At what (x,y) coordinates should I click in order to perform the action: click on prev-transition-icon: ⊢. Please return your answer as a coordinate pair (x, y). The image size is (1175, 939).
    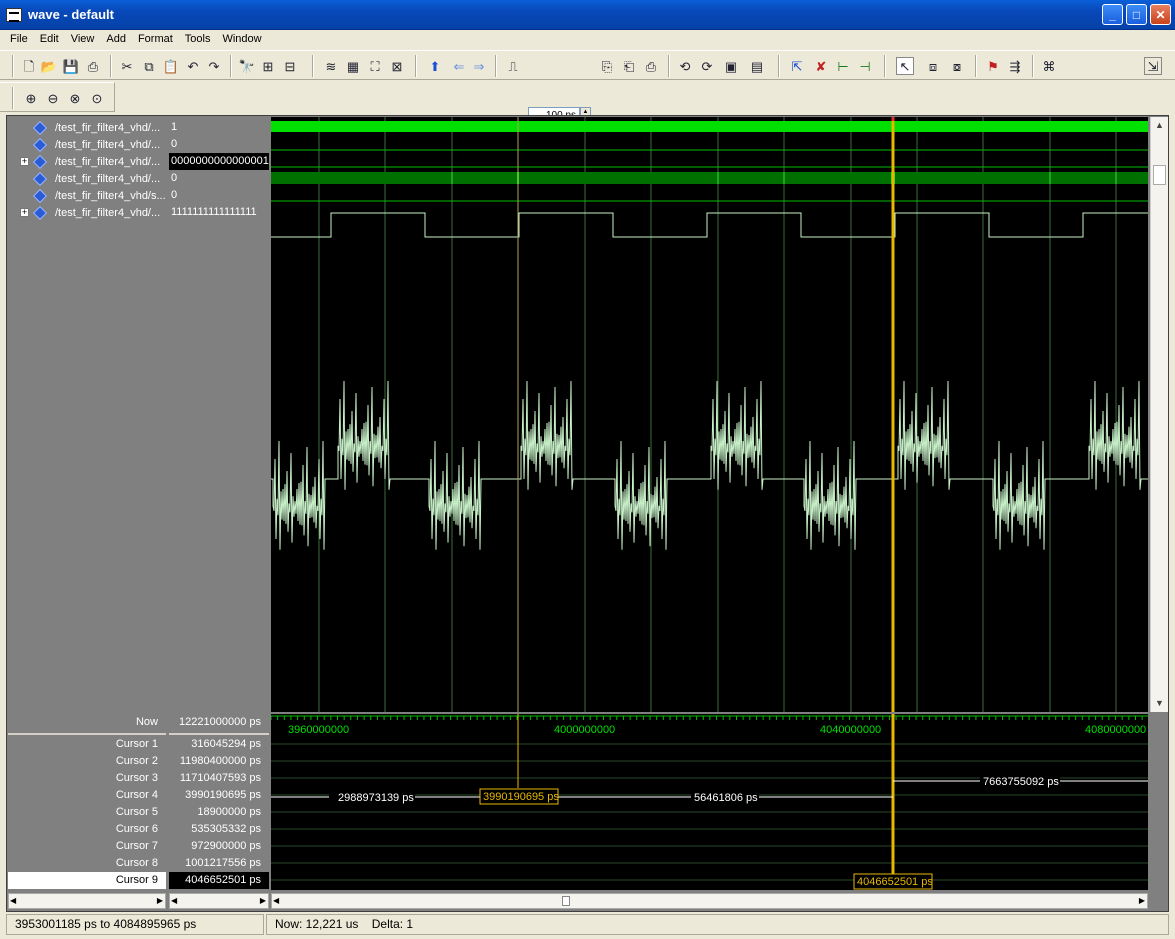
    Looking at the image, I should click on (843, 66).